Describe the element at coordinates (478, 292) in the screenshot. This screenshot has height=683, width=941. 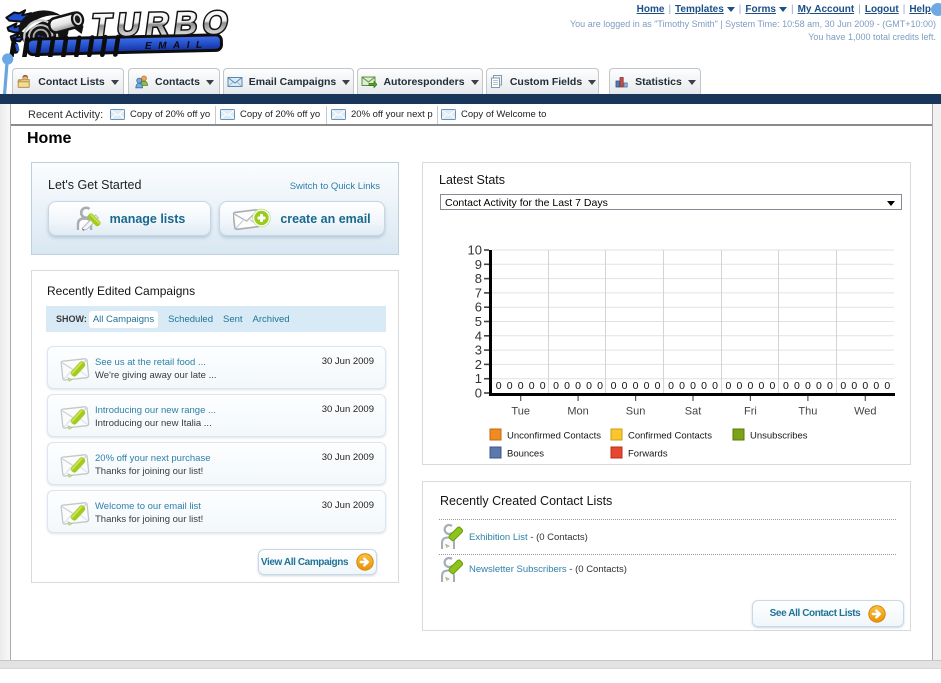
I see `svg-text: 7` at that location.